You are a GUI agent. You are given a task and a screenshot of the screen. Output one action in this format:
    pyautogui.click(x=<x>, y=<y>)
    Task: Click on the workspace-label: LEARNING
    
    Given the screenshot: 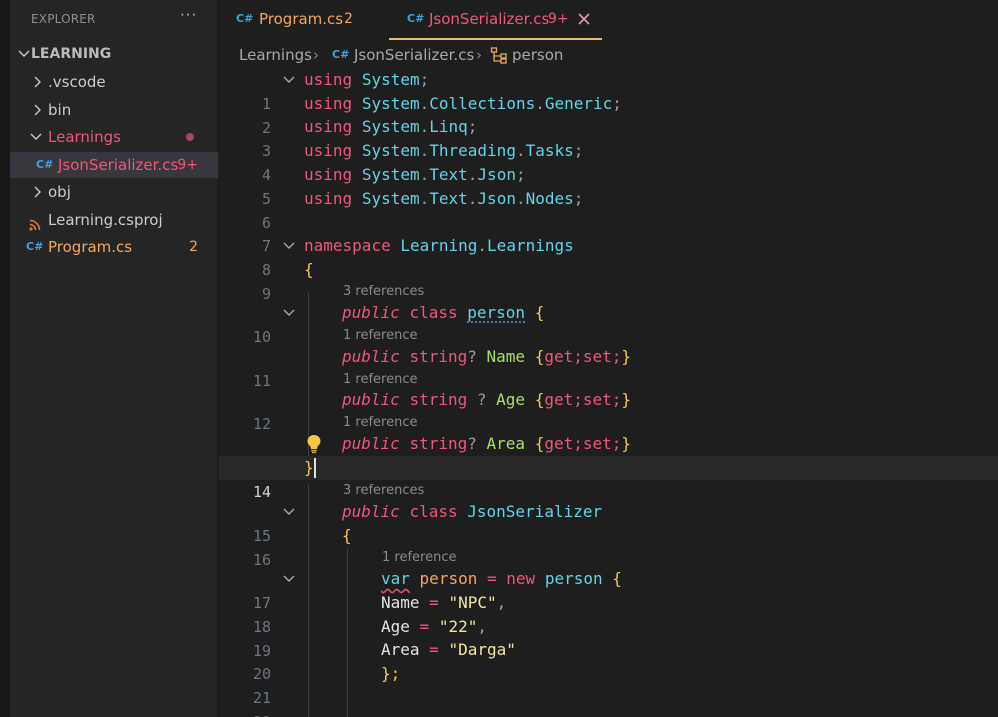 What is the action you would take?
    pyautogui.click(x=71, y=54)
    